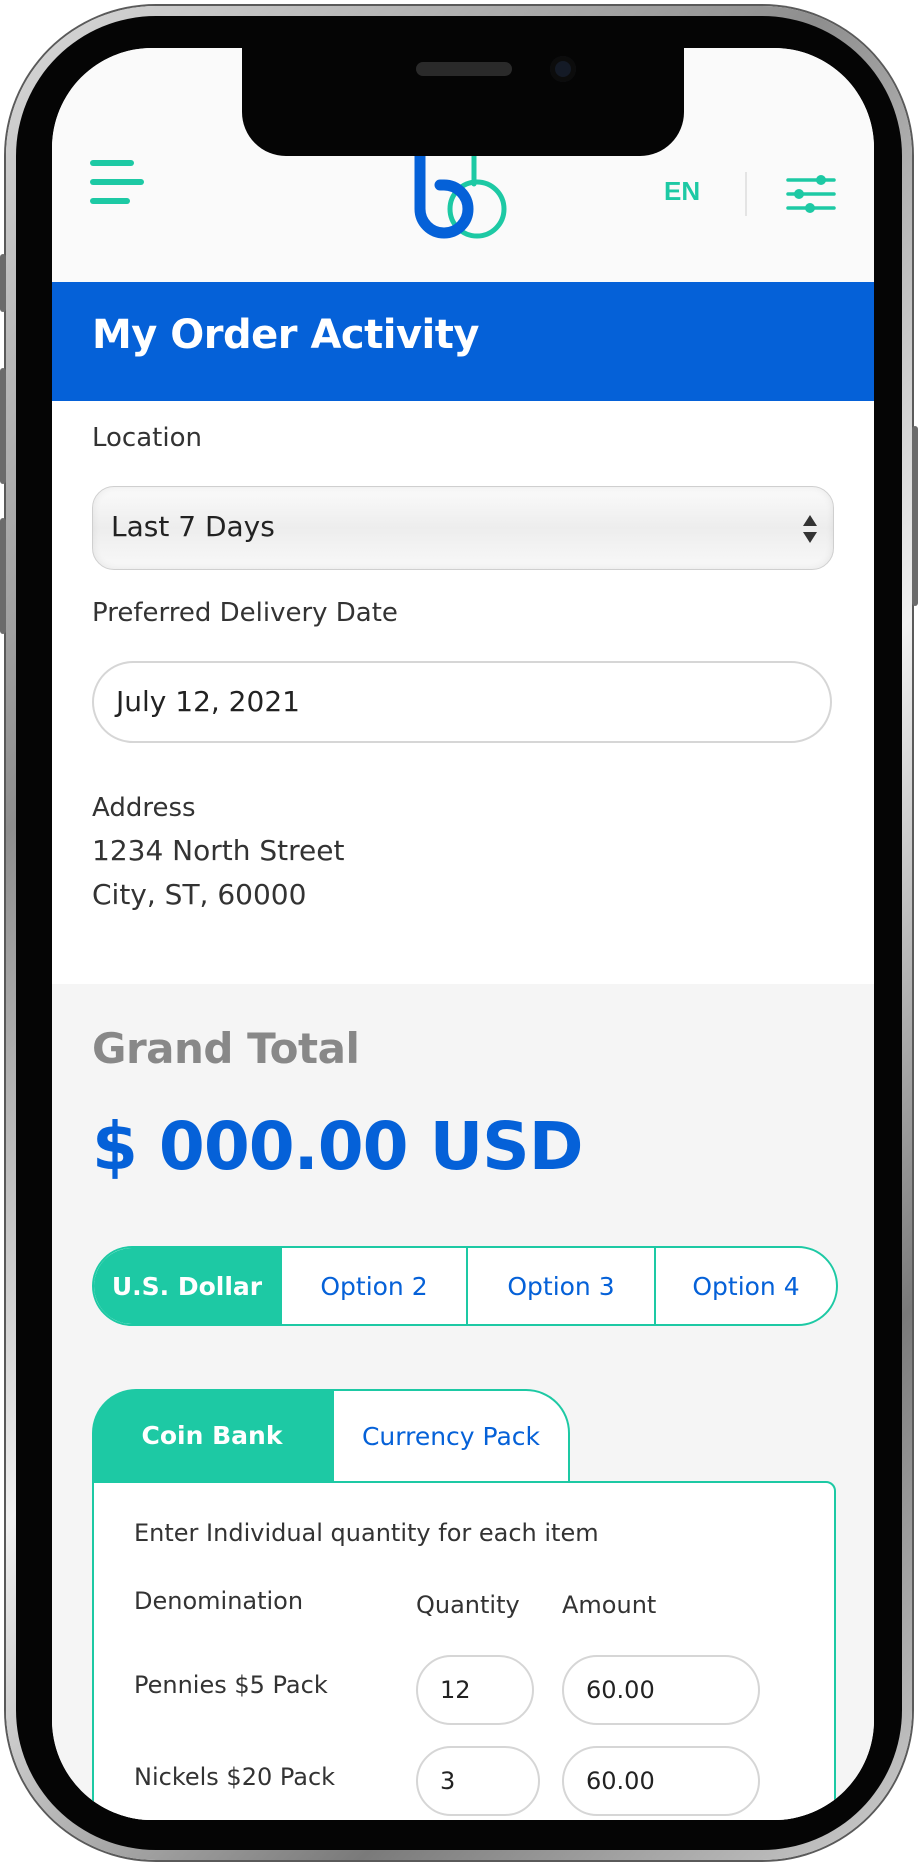  Describe the element at coordinates (187, 1286) in the screenshot. I see `currency-option-usd: U.S. Dollar` at that location.